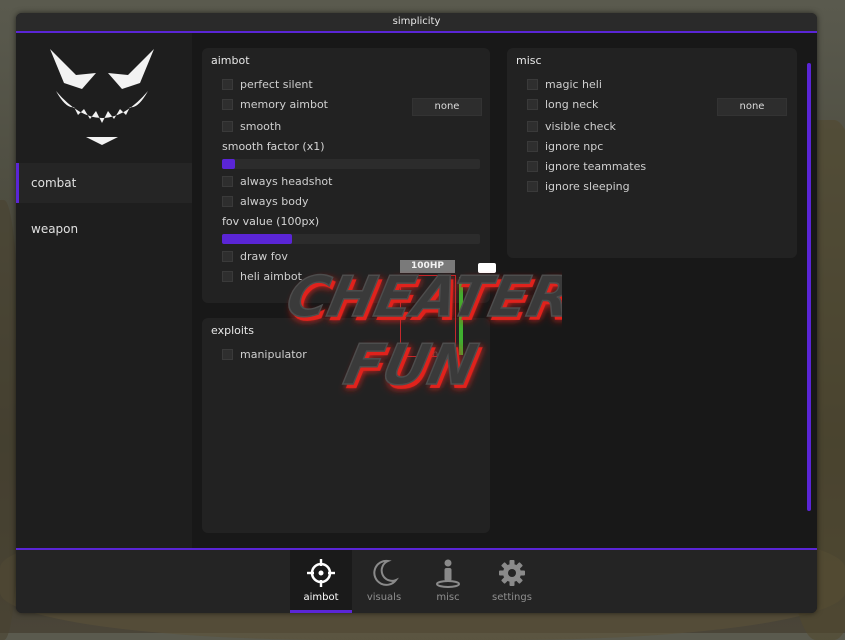  I want to click on heli-aimbot-checkbox: heli aimbot, so click(262, 276).